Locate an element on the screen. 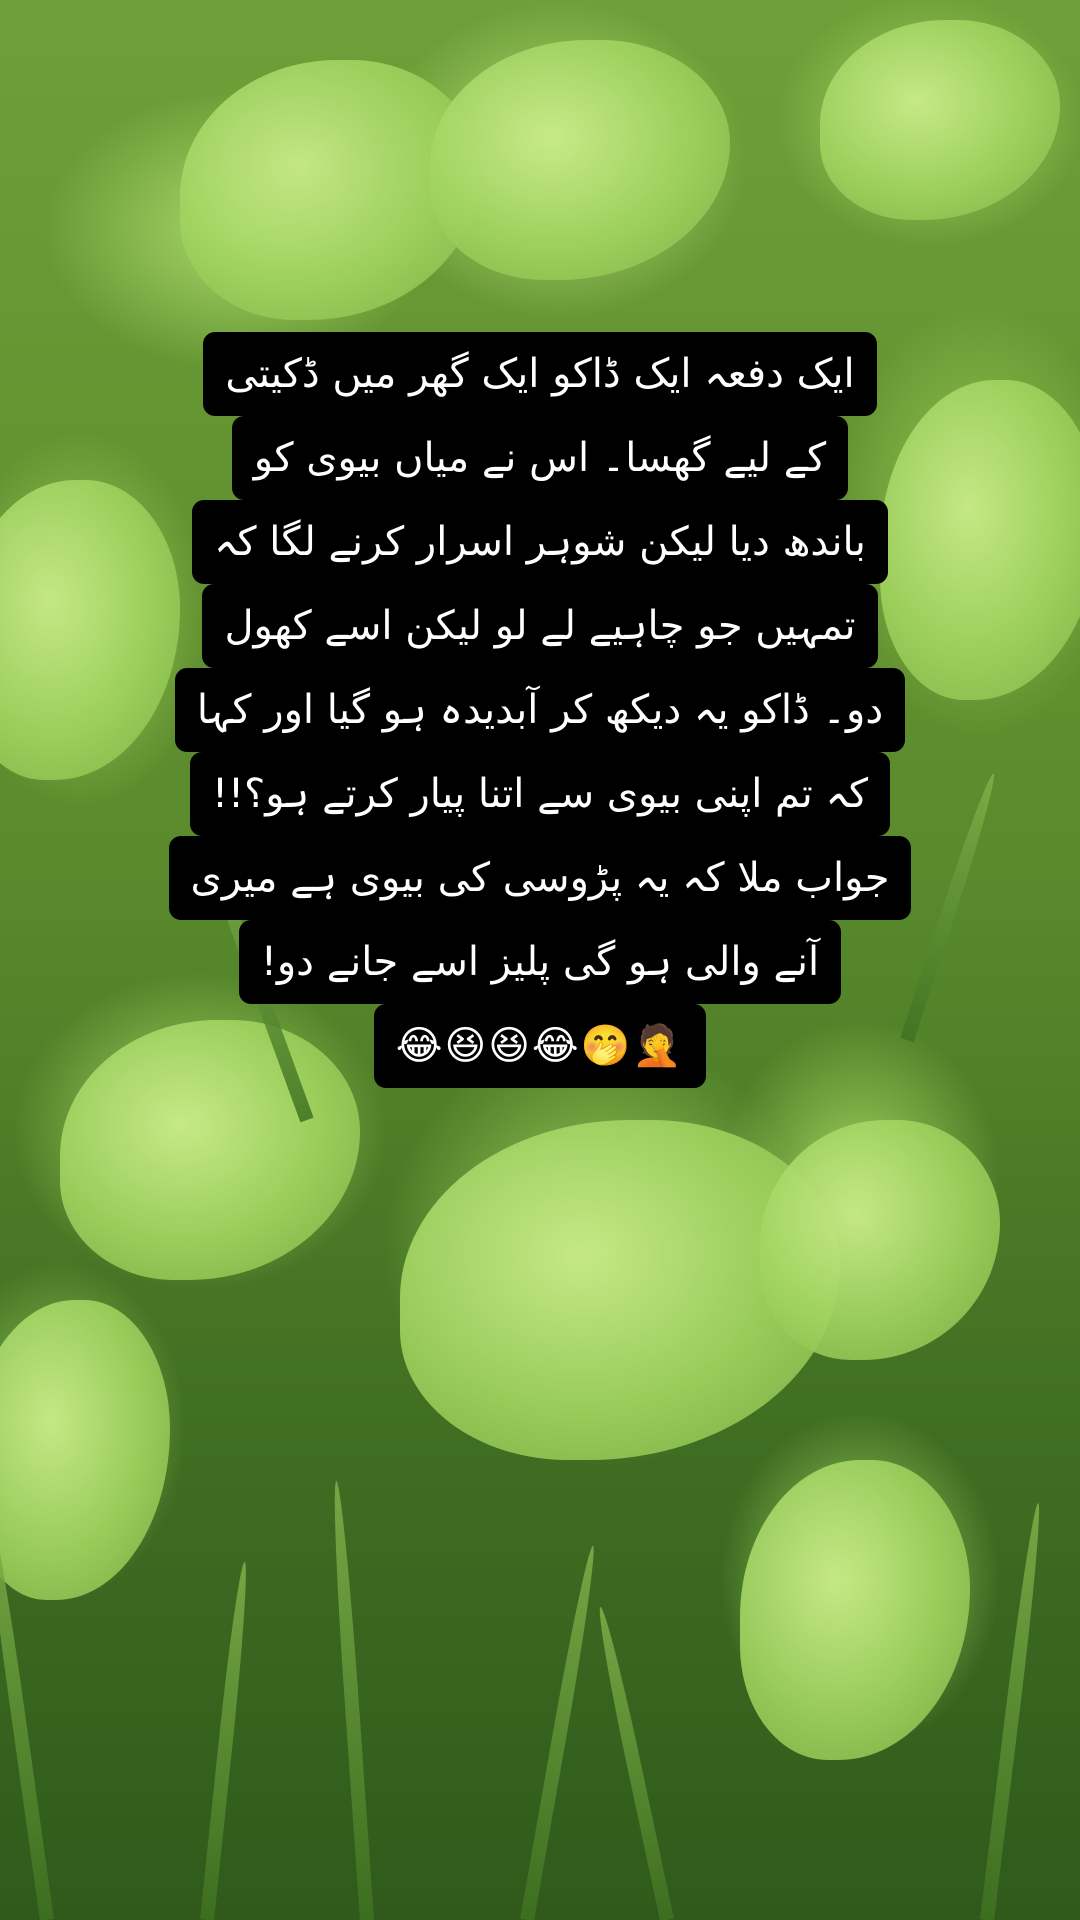 The height and width of the screenshot is (1920, 1080). caption-line: ایک دفعہ ایک ڈاکو ایک گھر میں ڈکیتی is located at coordinates (540, 374).